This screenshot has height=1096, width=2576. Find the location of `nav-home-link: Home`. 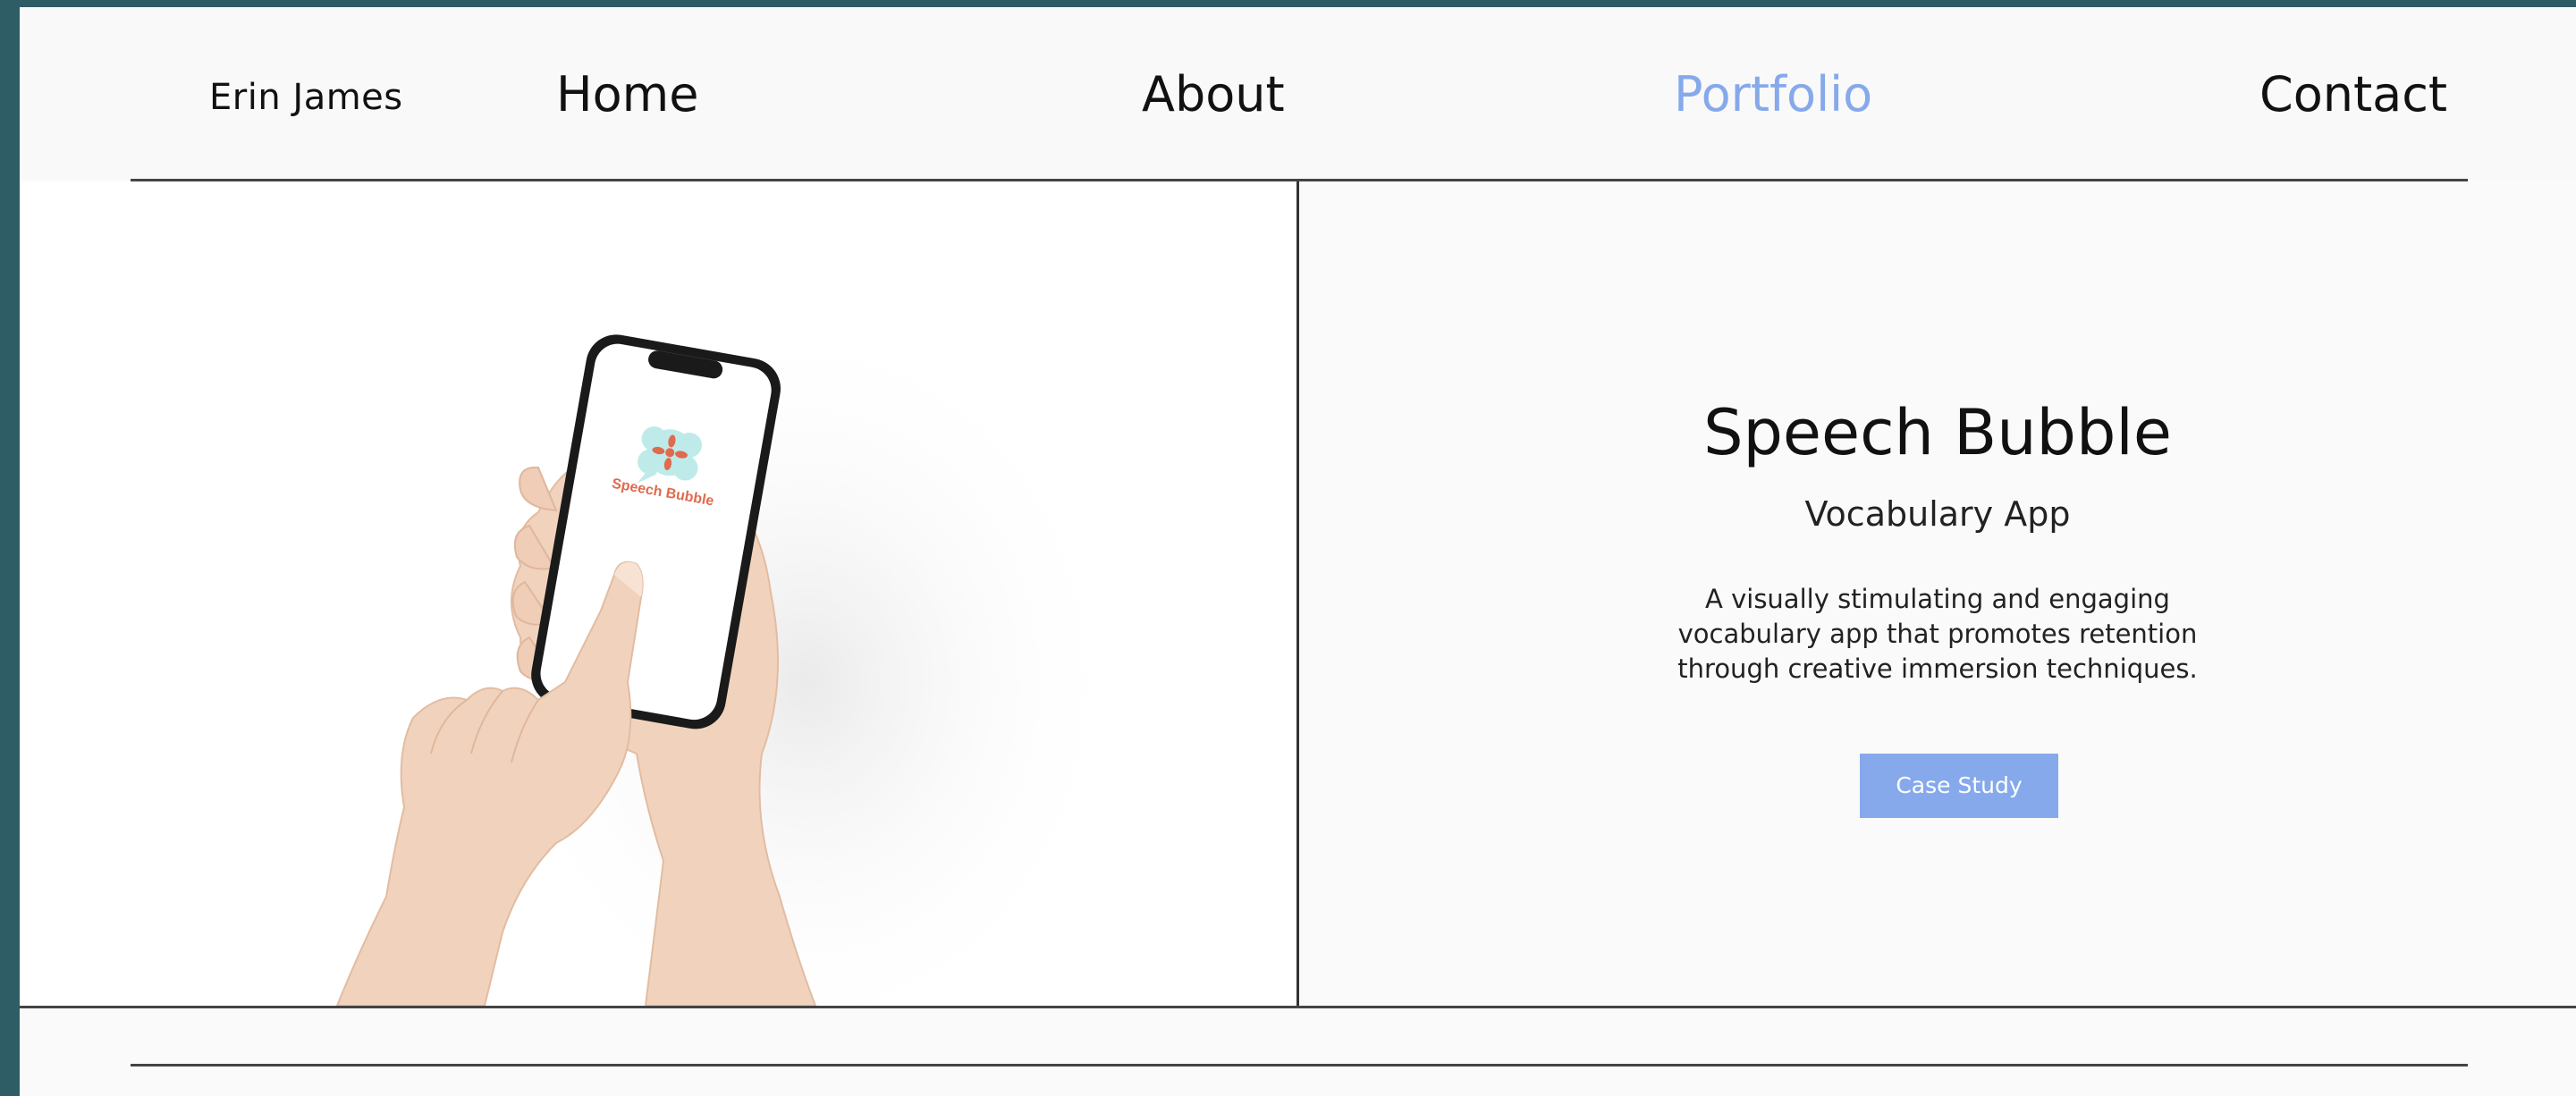

nav-home-link: Home is located at coordinates (627, 94).